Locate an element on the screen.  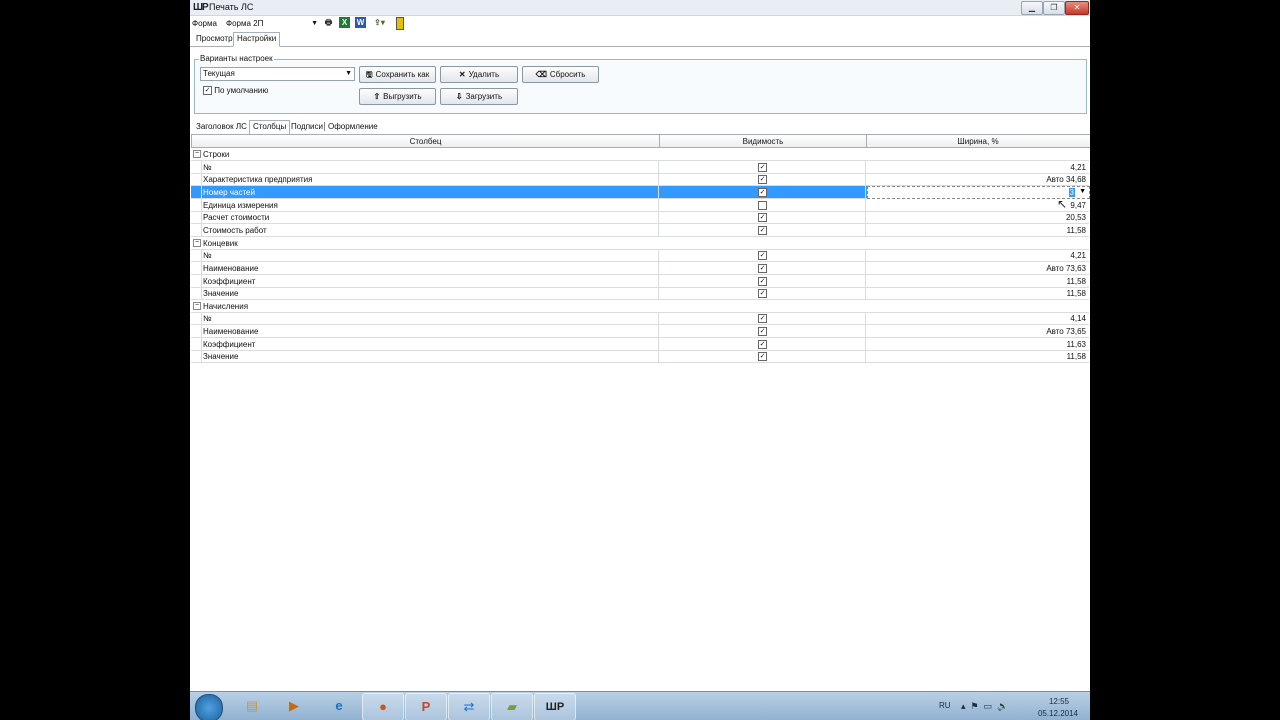
notes-icon: ▰ is located at coordinates (512, 706).